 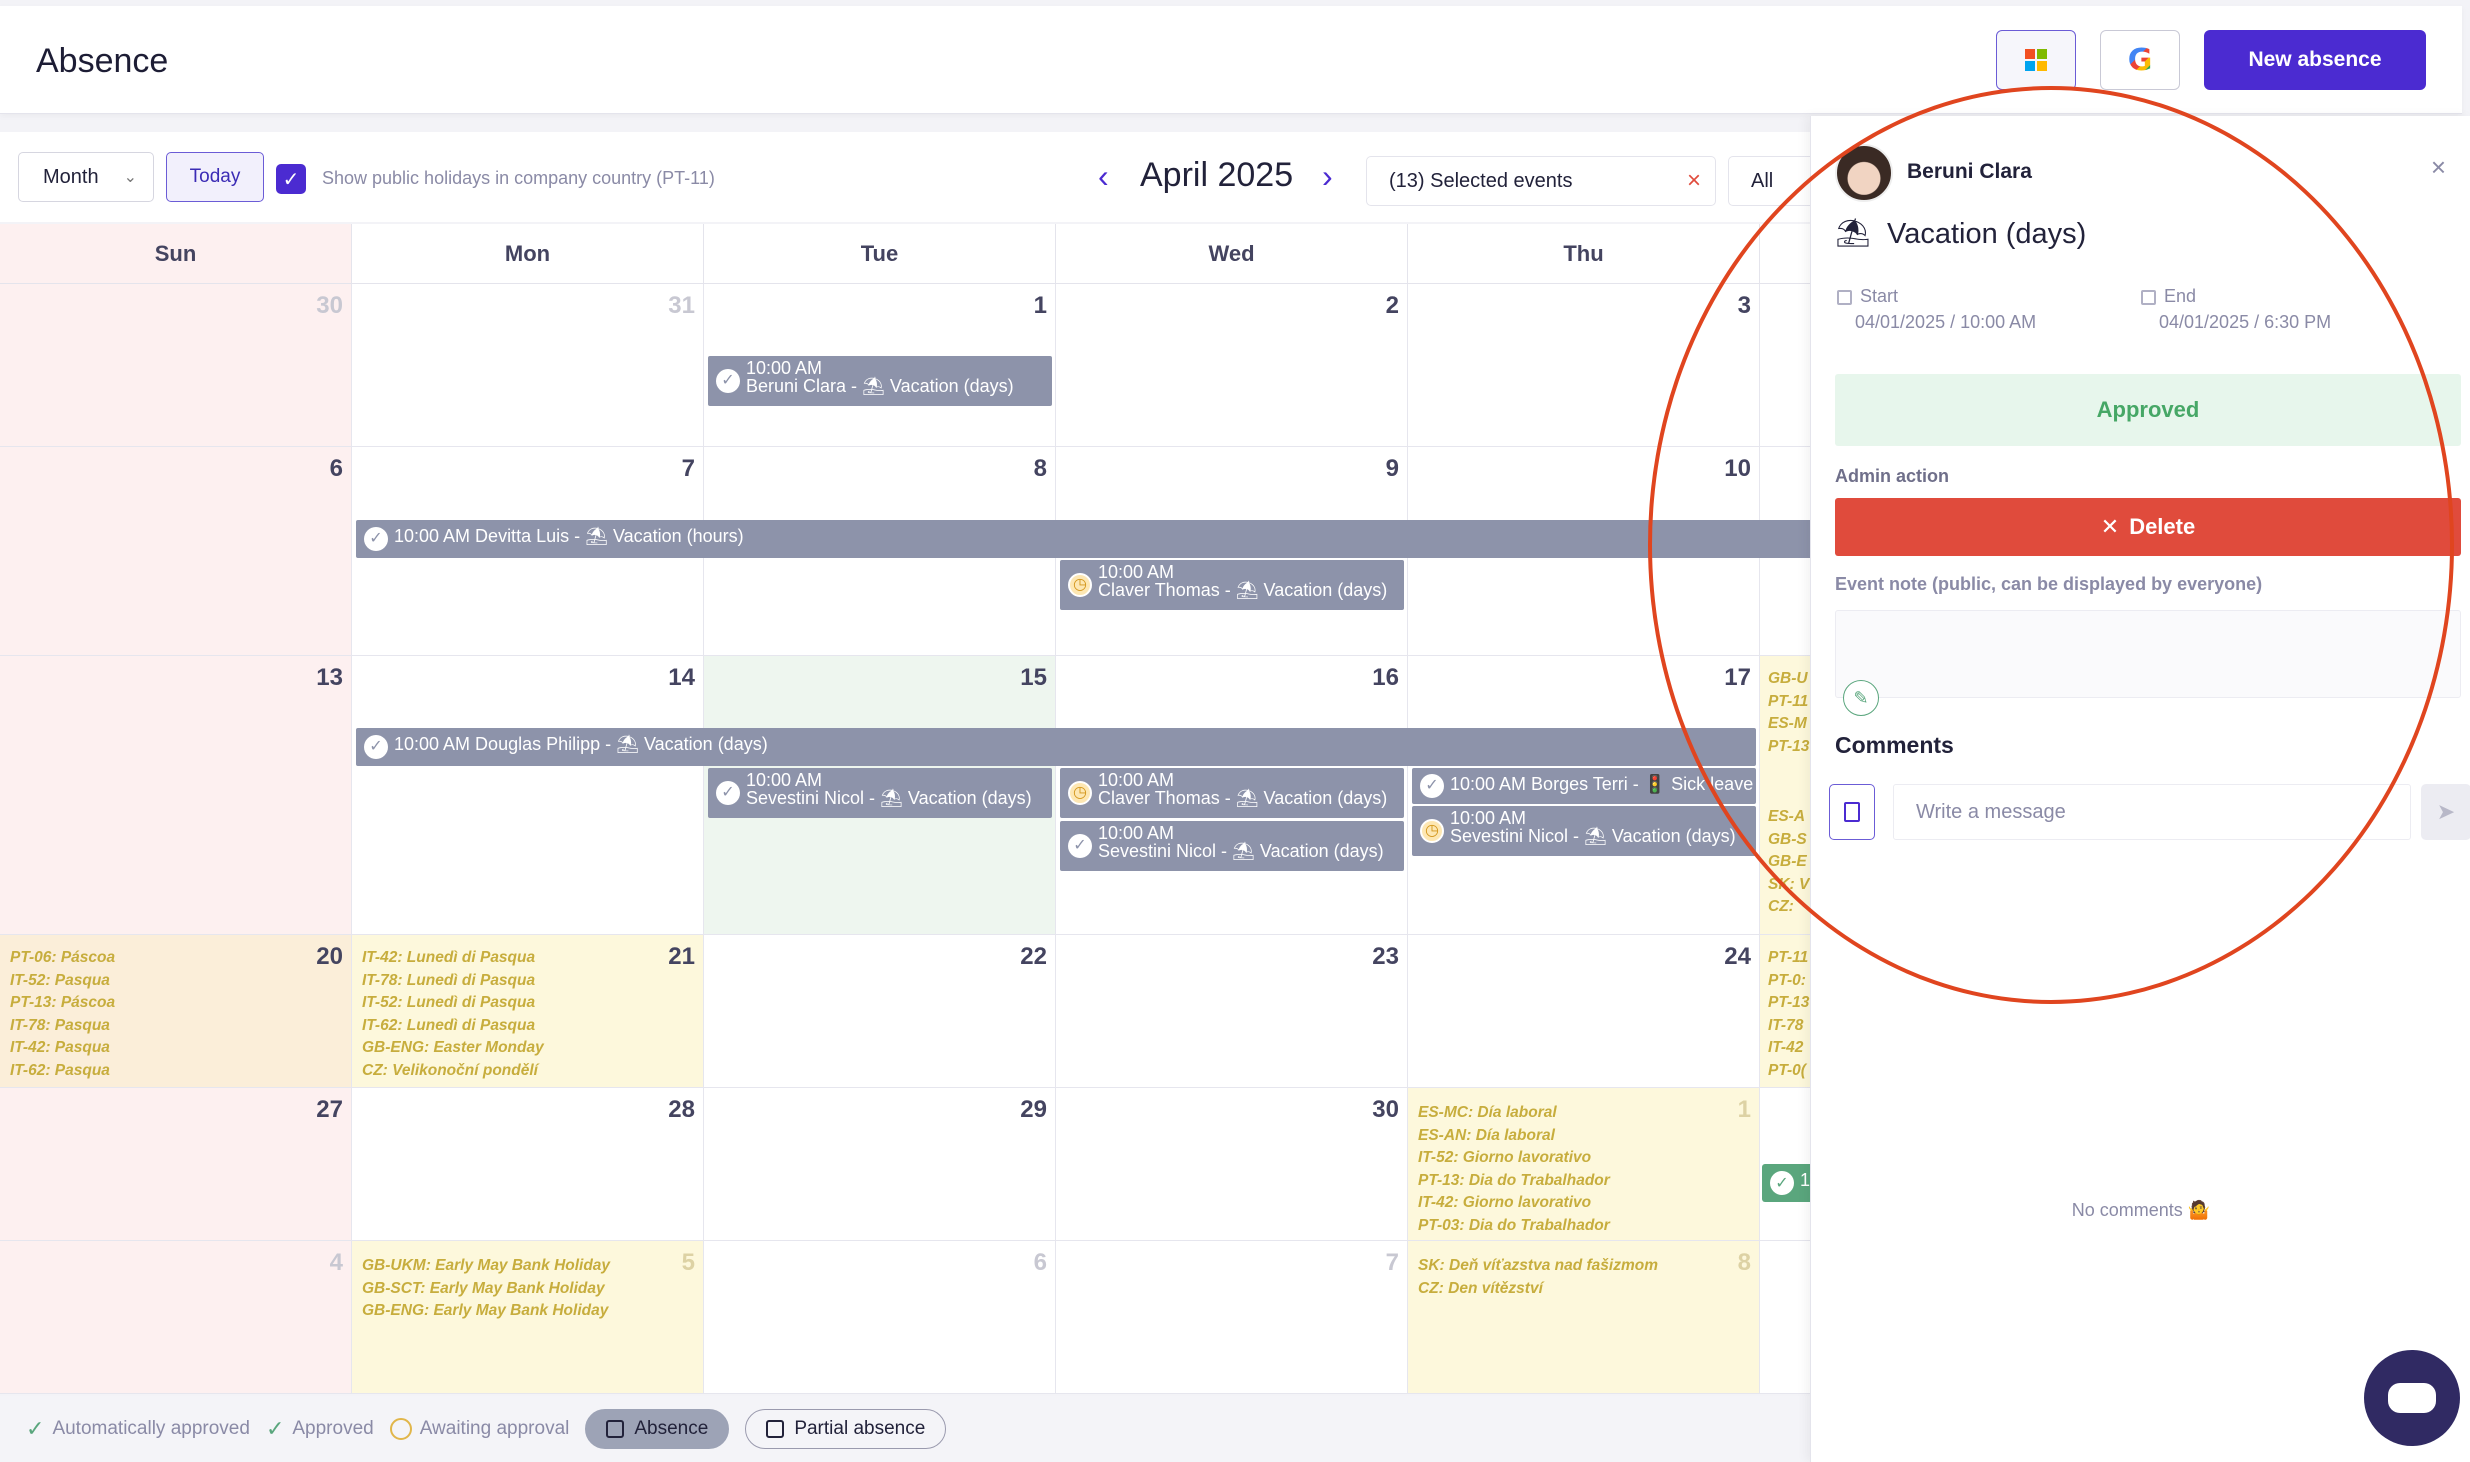 I want to click on calendar-event: ✓ 10:00 AM Borges Terri - 🚦 Sick leave, so click(x=1584, y=786).